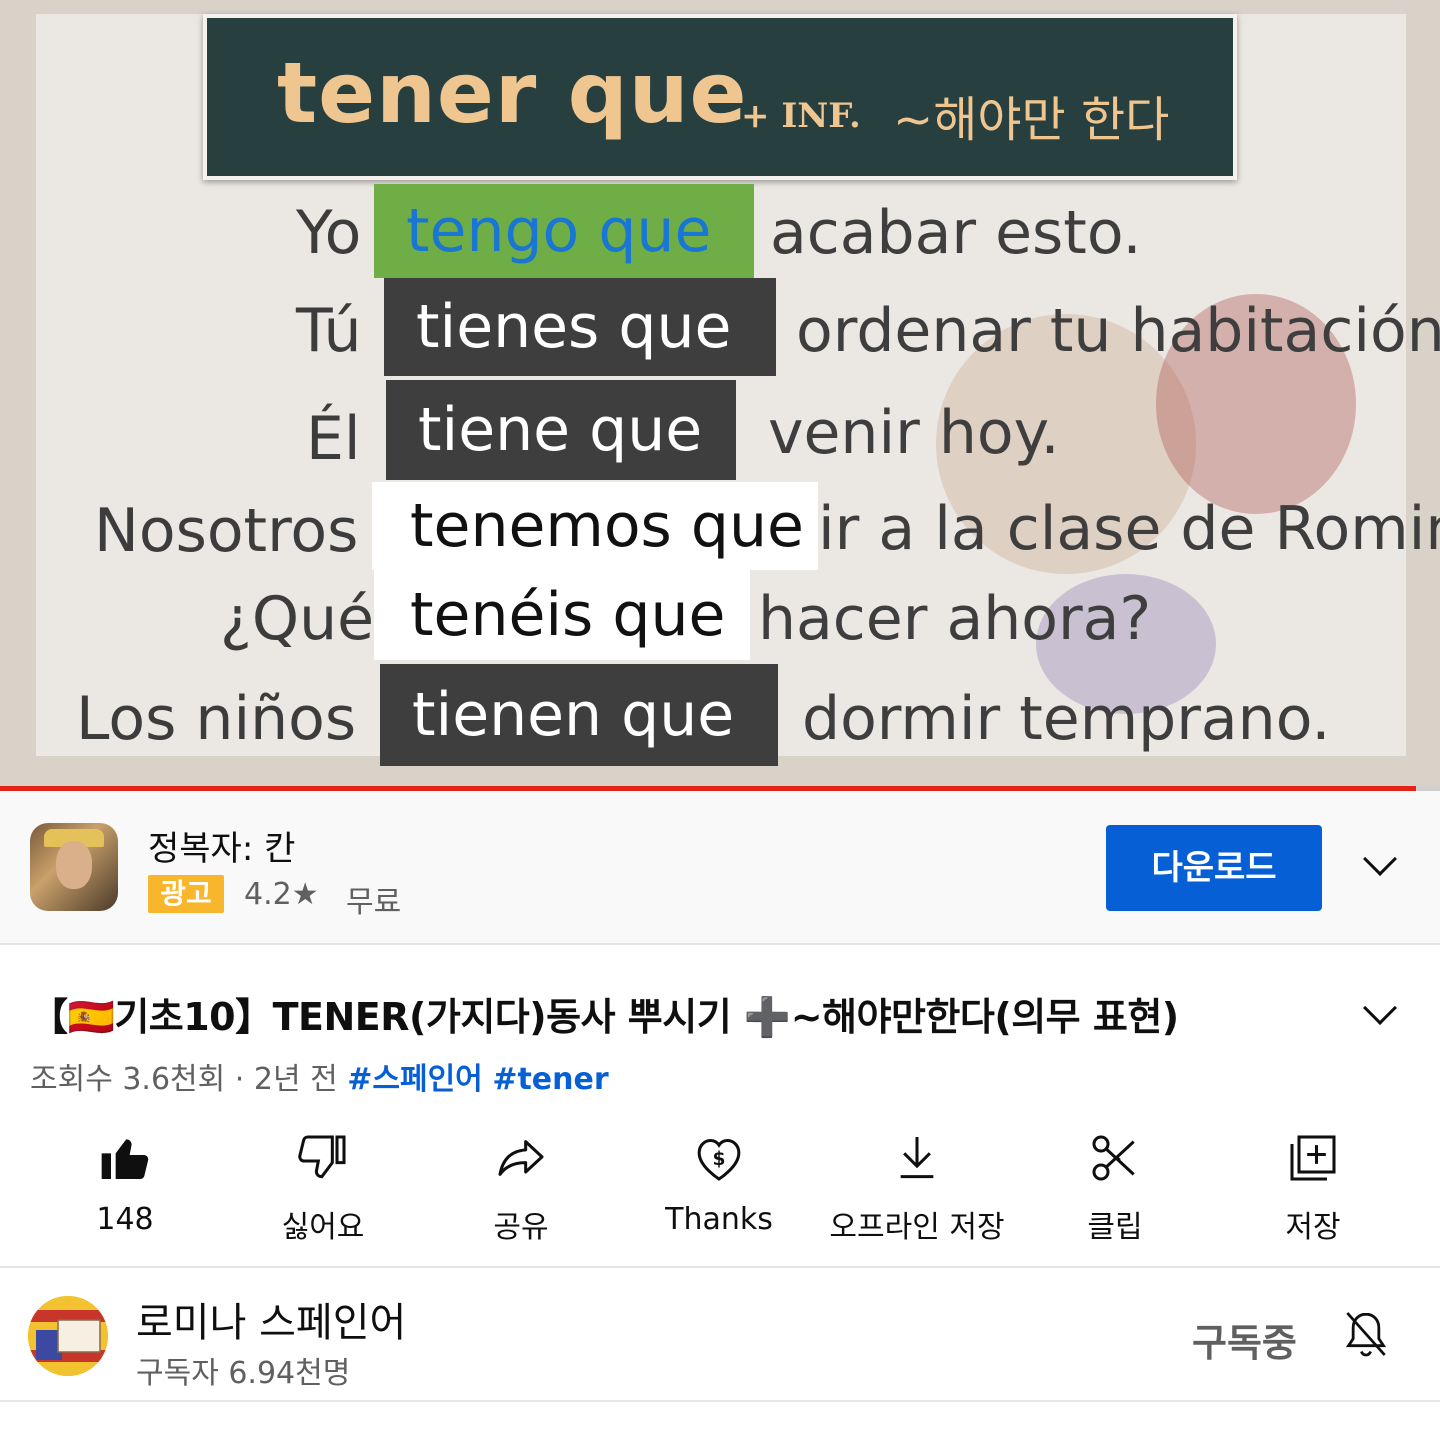 Image resolution: width=1440 pixels, height=1440 pixels. I want to click on thanks-label: Thanks, so click(719, 1219).